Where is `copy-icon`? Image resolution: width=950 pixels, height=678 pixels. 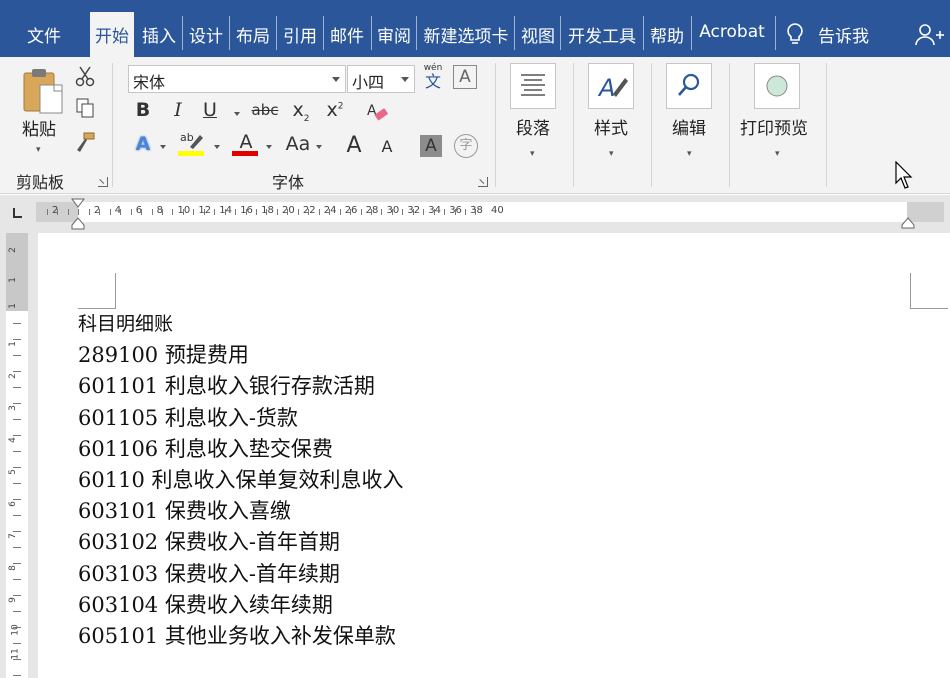 copy-icon is located at coordinates (85, 108).